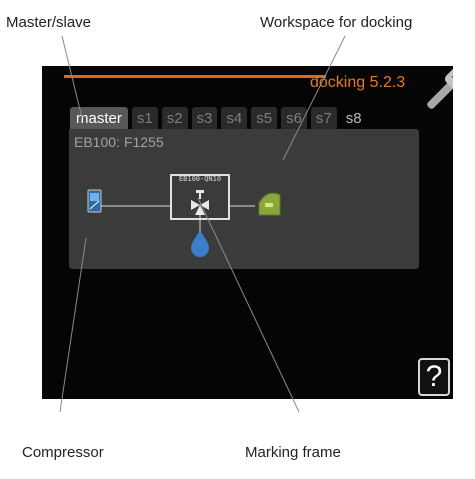 The image size is (475, 479). What do you see at coordinates (234, 118) in the screenshot?
I see `tab-s4: s4` at bounding box center [234, 118].